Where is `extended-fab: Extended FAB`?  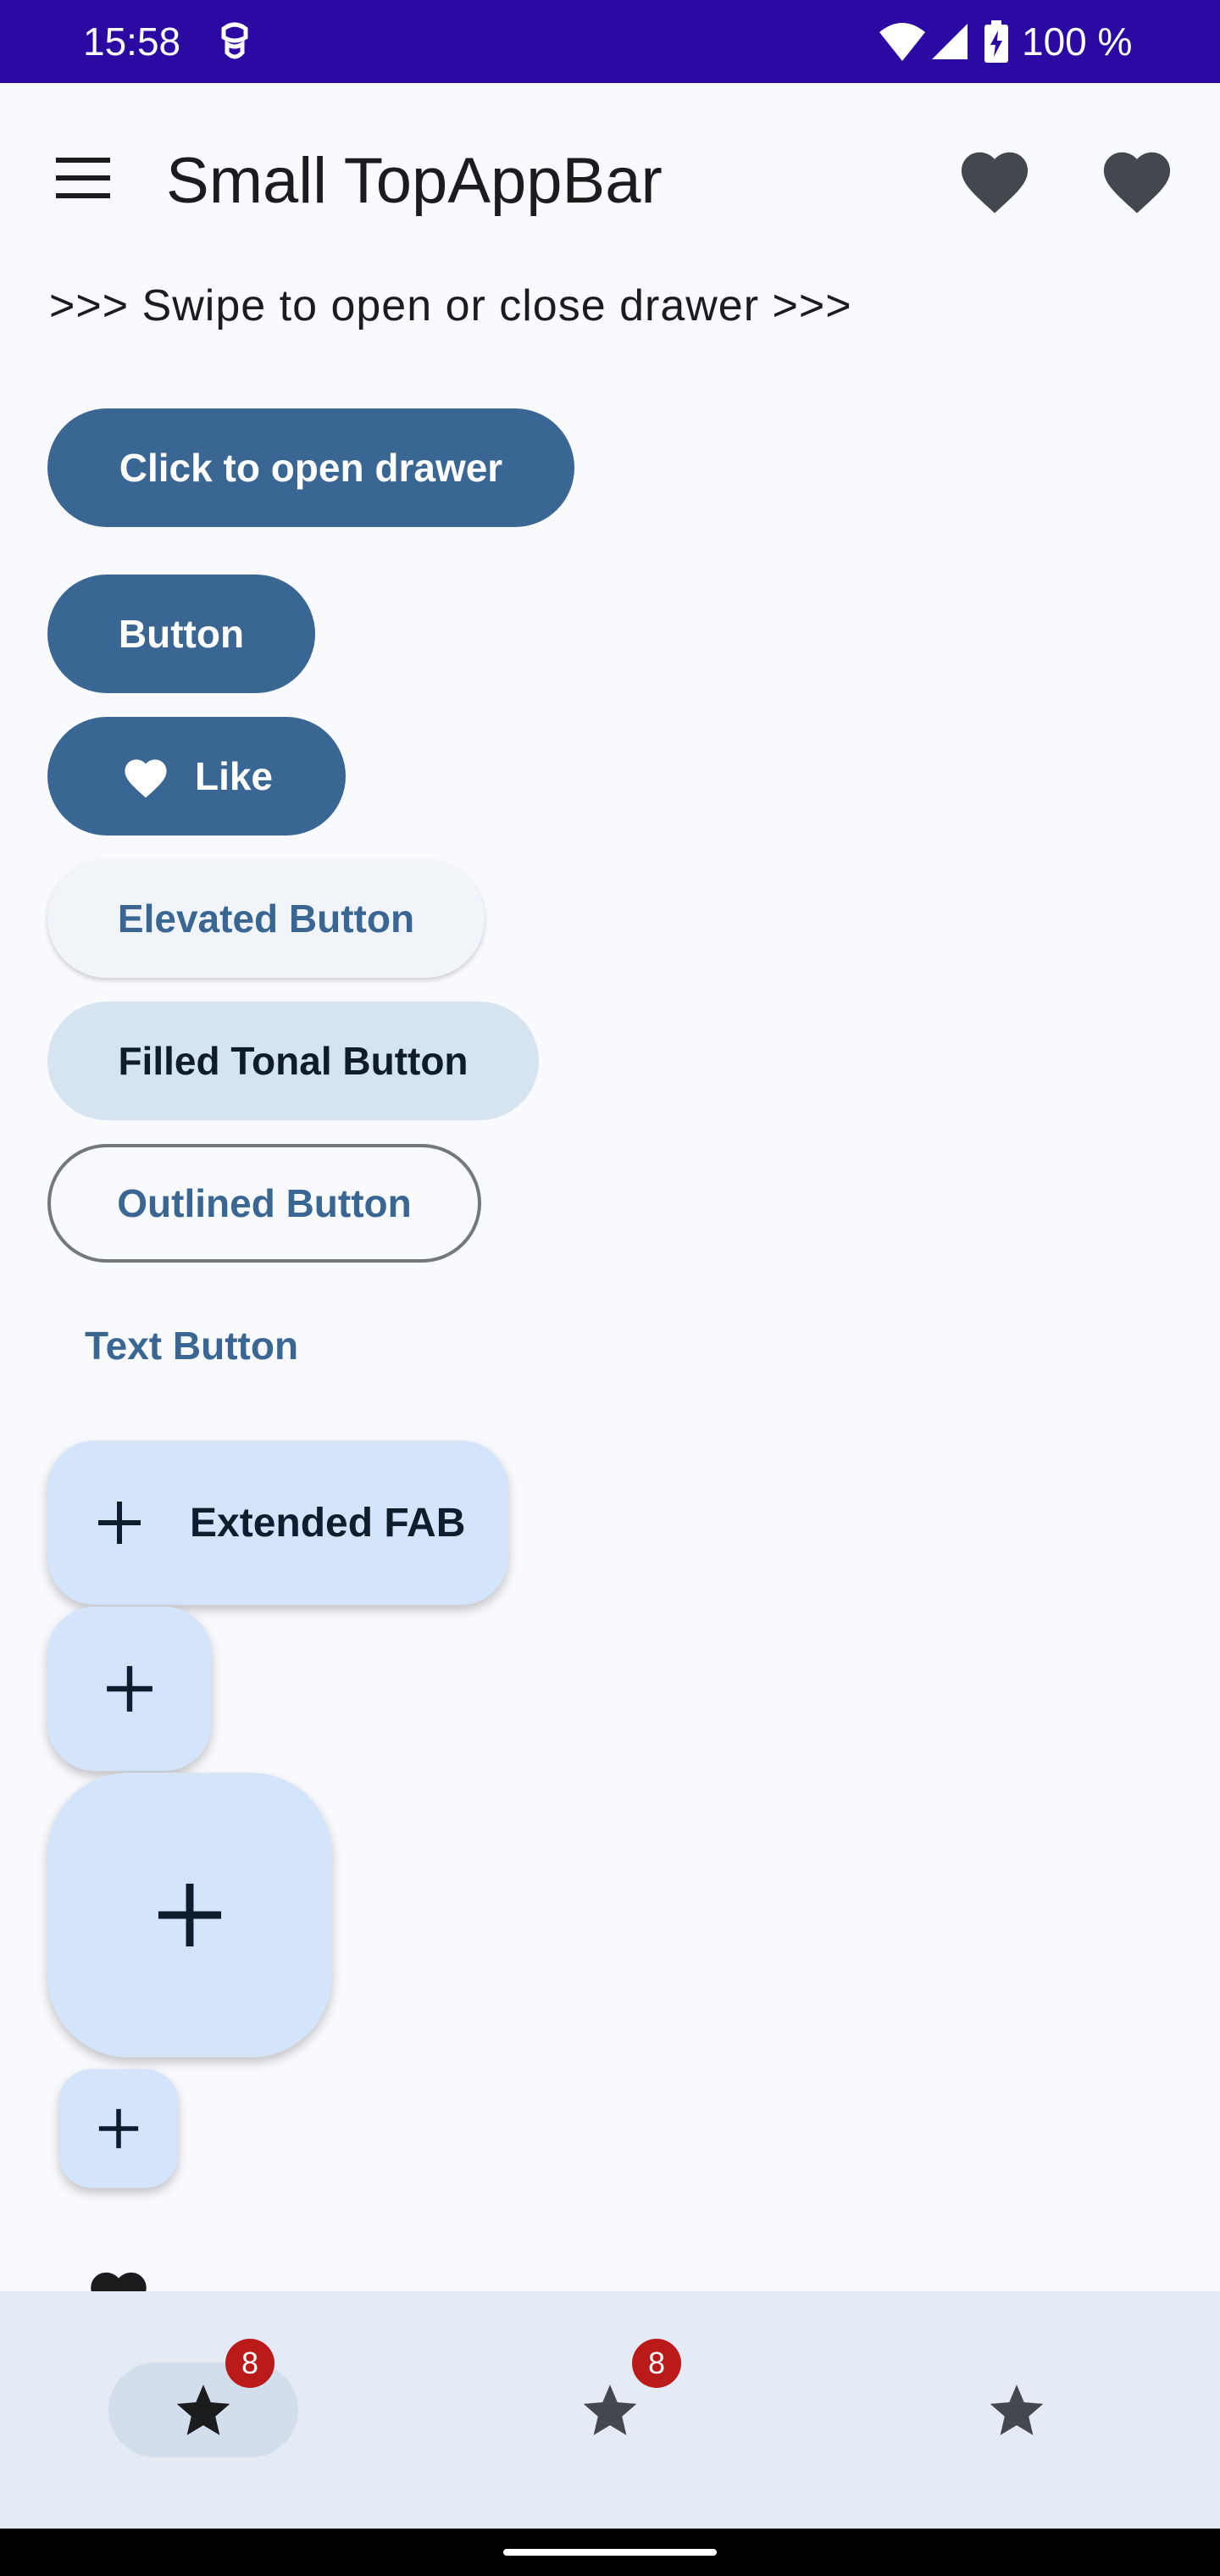
extended-fab: Extended FAB is located at coordinates (277, 1523).